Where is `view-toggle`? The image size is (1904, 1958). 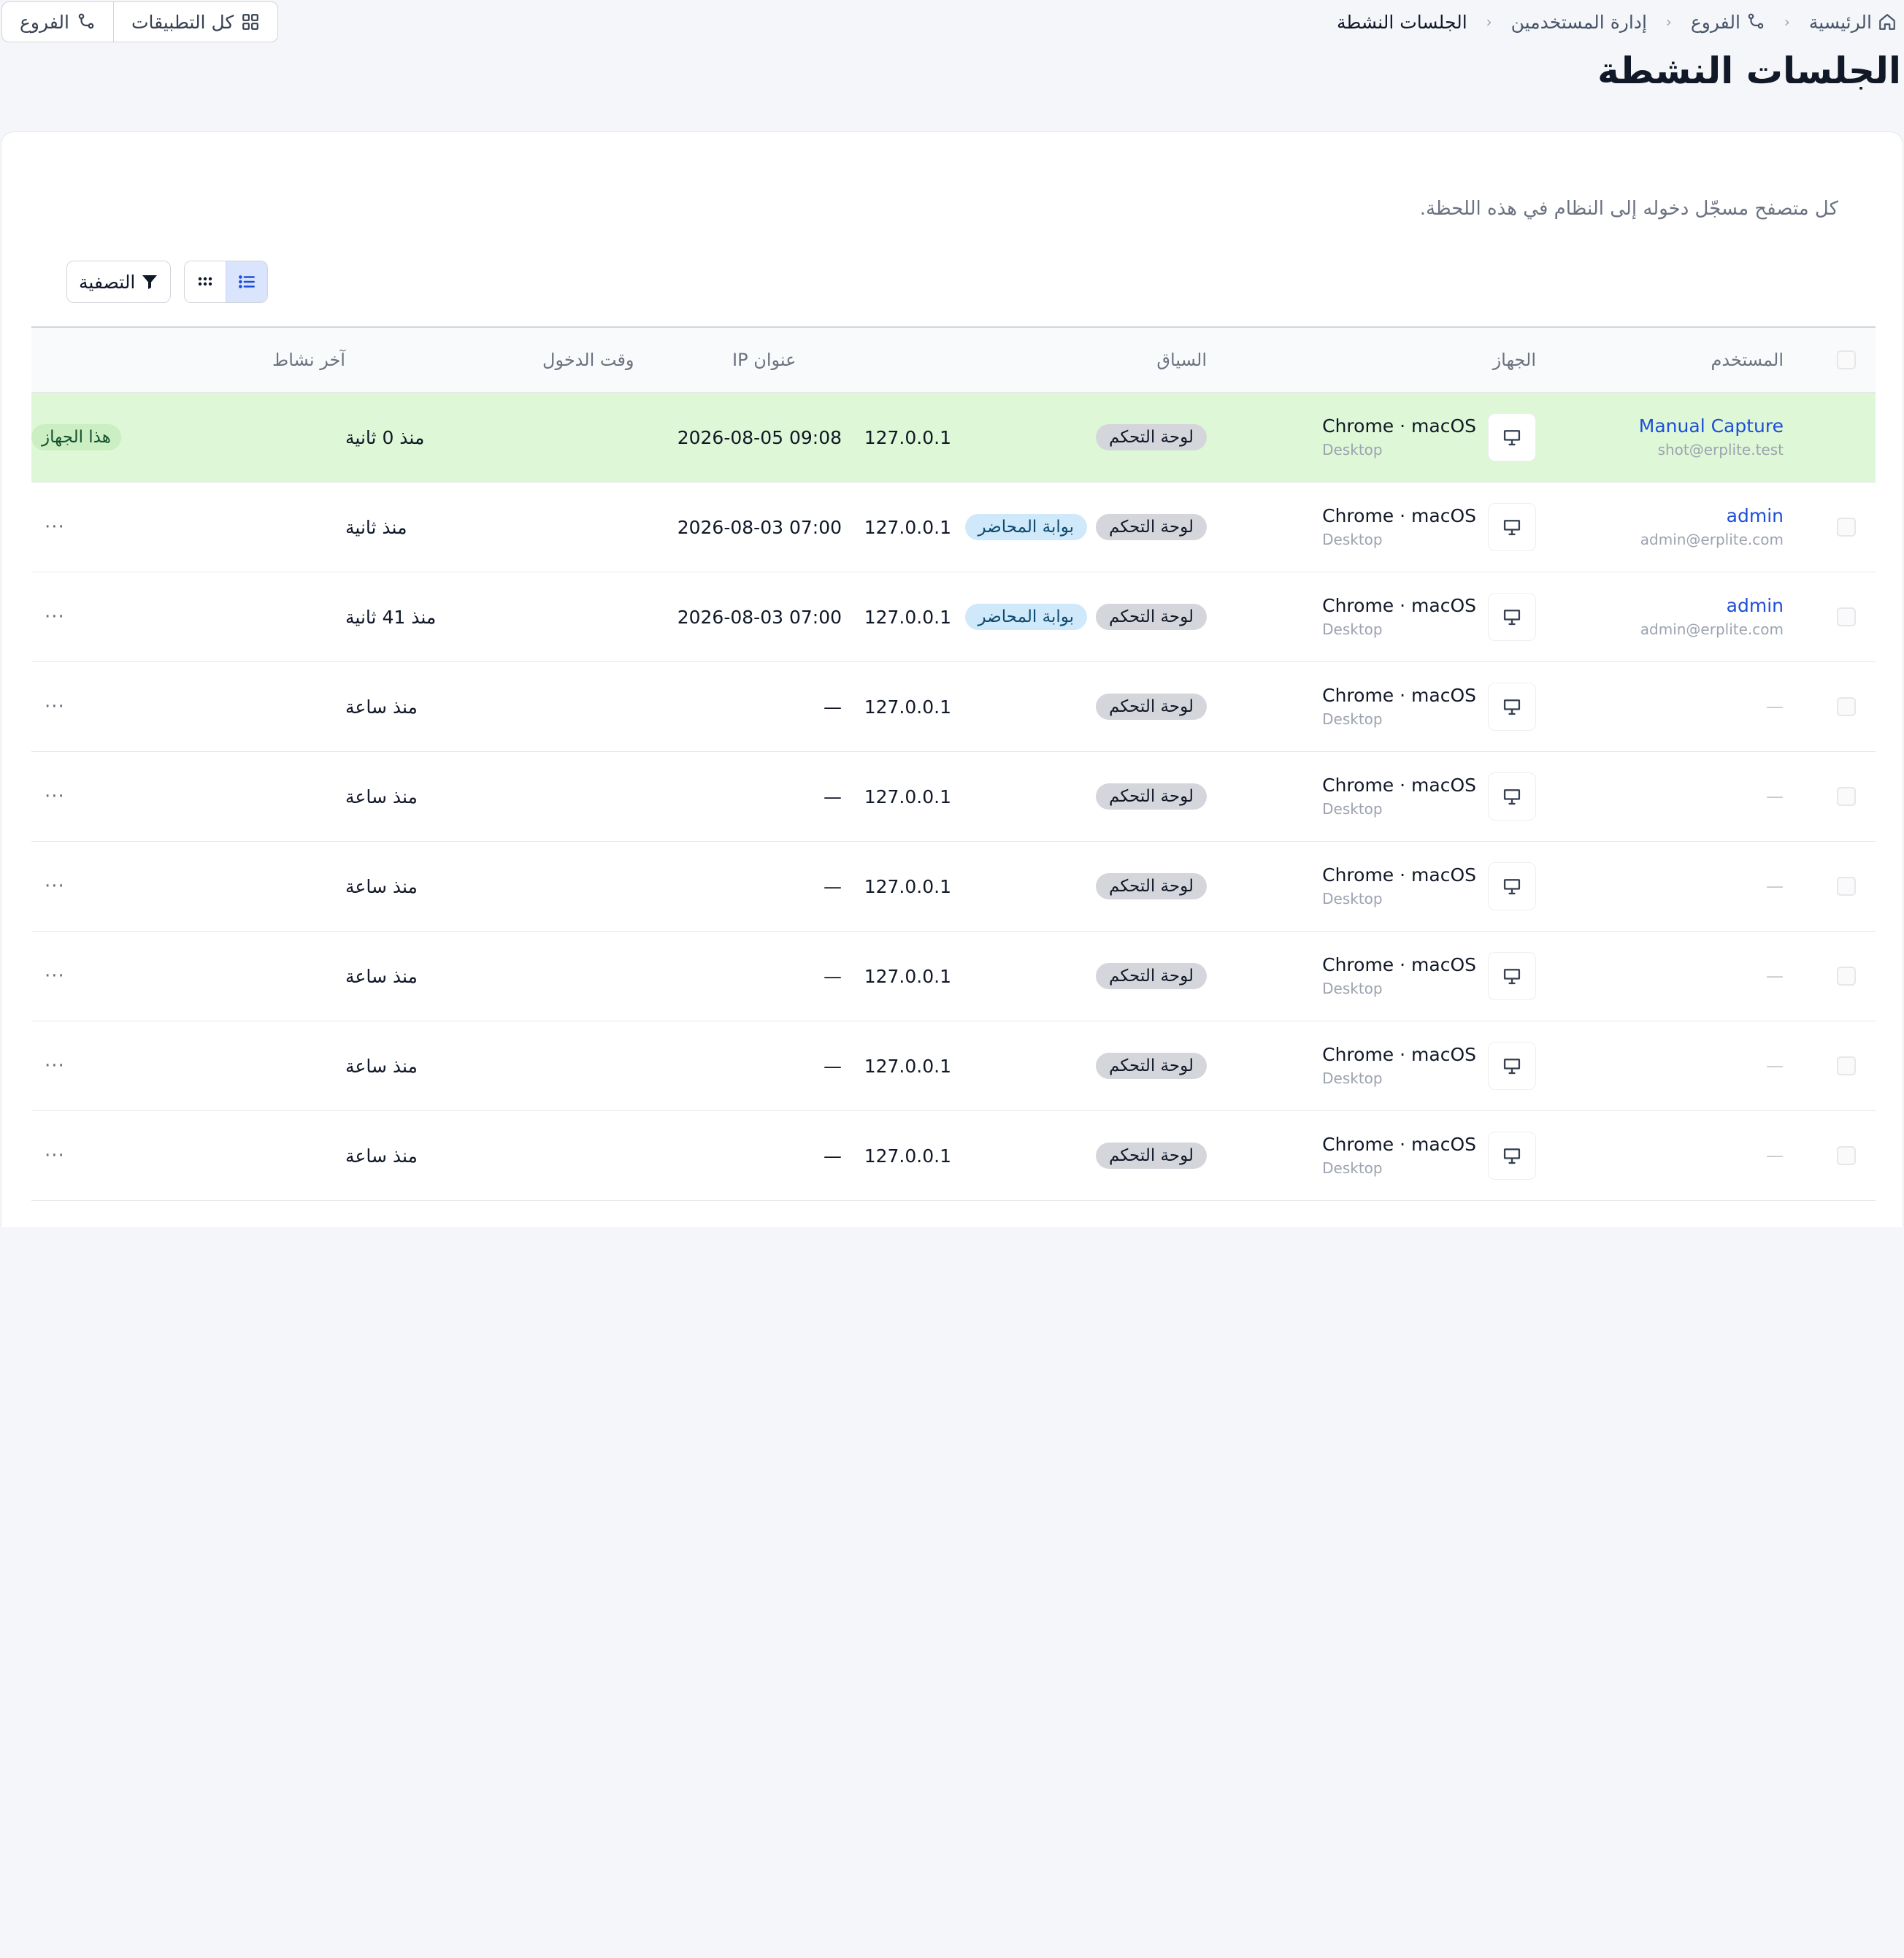
view-toggle is located at coordinates (226, 282).